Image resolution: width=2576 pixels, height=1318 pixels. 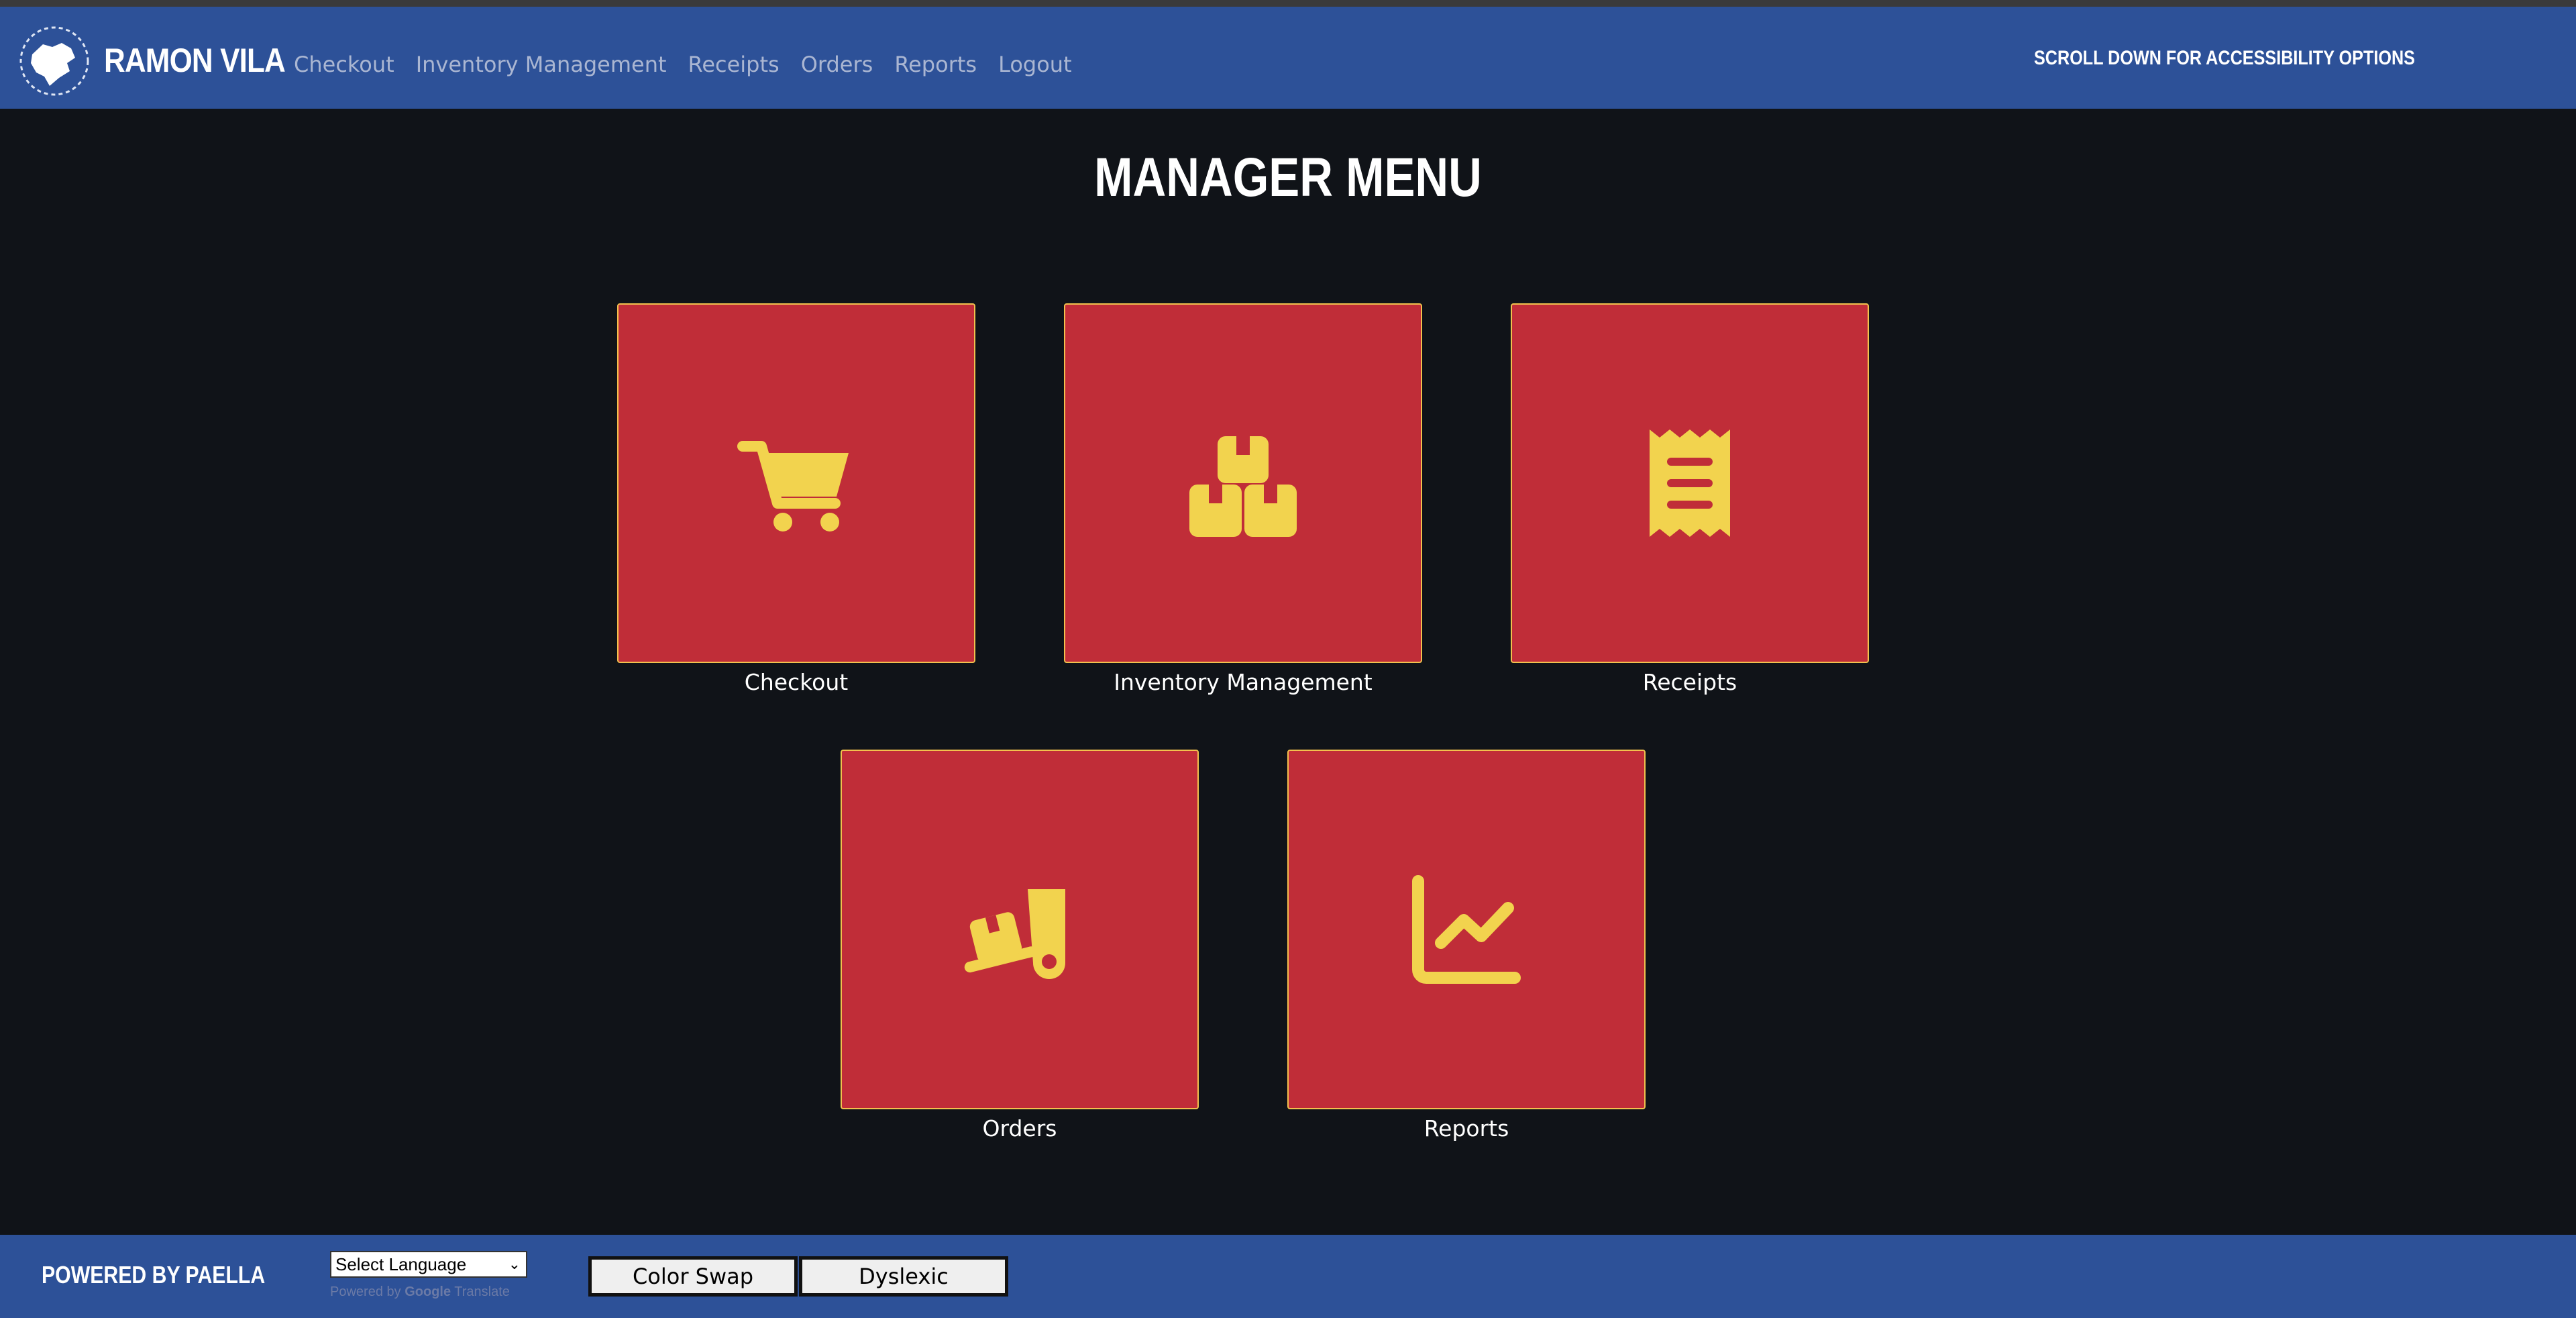 What do you see at coordinates (482, 1291) in the screenshot?
I see `translate-link: Translate` at bounding box center [482, 1291].